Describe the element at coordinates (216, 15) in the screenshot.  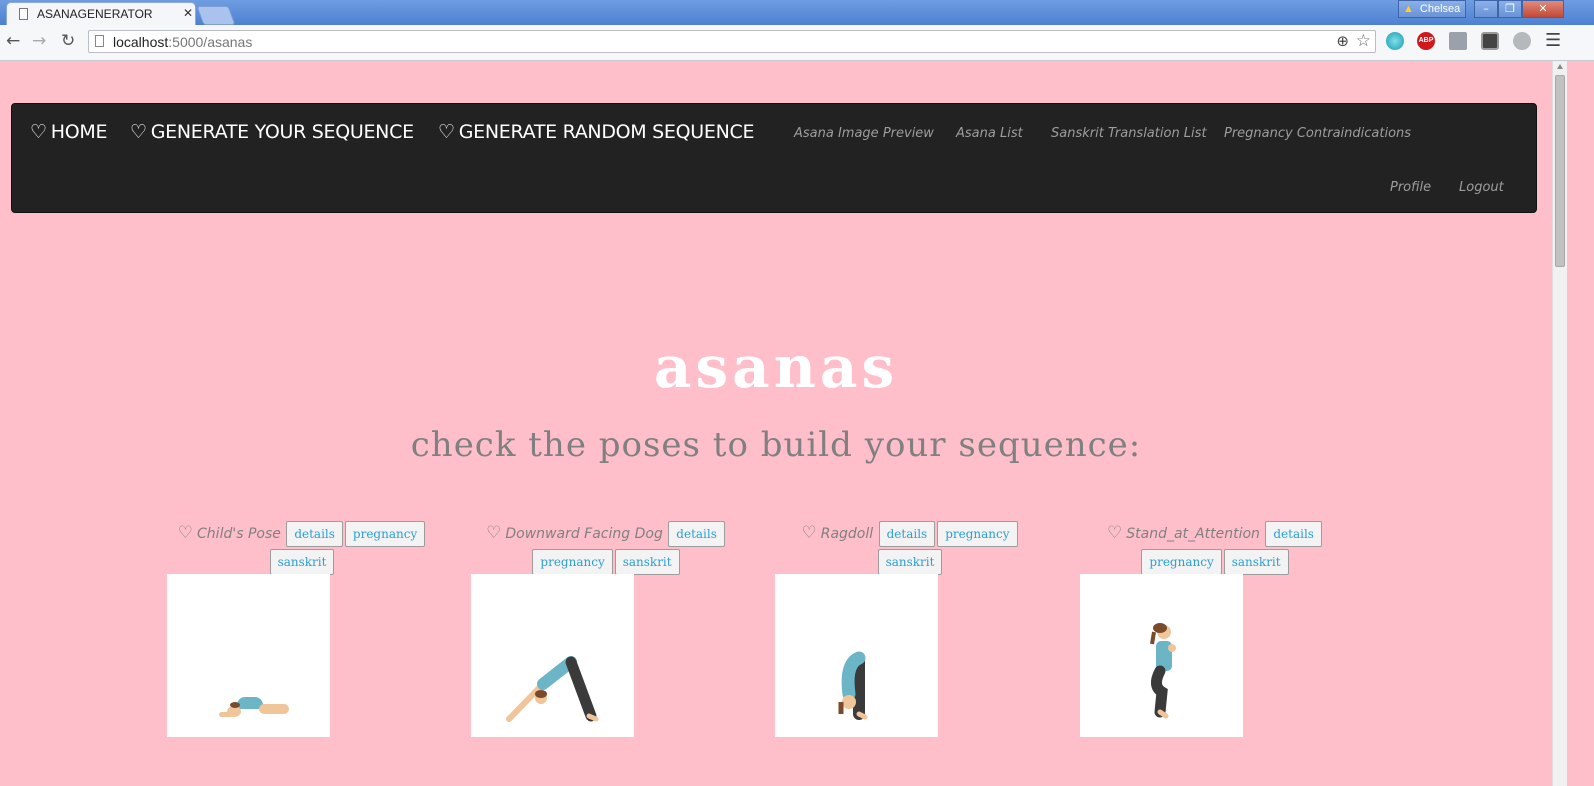
I see `new-tab-button` at that location.